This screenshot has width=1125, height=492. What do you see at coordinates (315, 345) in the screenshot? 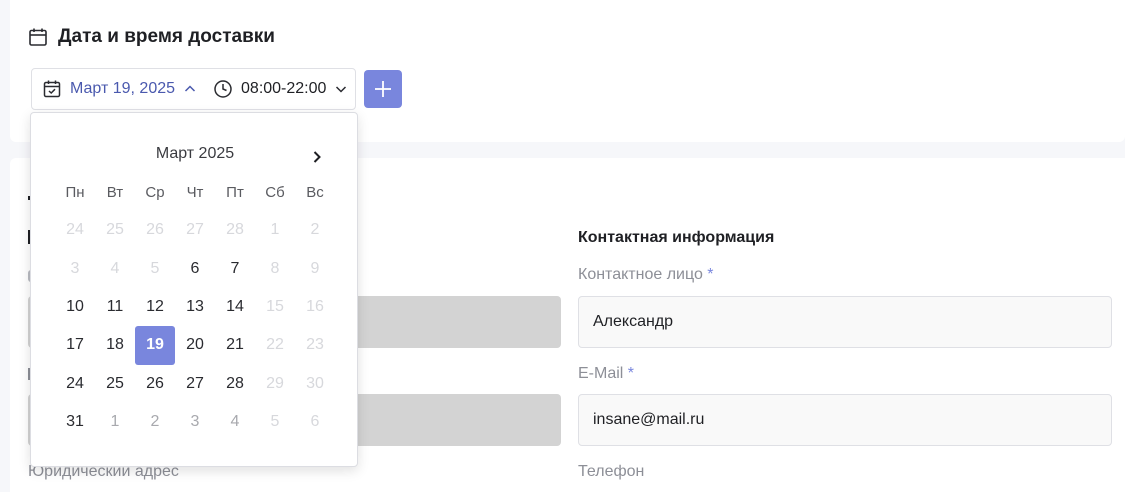
I see `calendar-day: 23` at bounding box center [315, 345].